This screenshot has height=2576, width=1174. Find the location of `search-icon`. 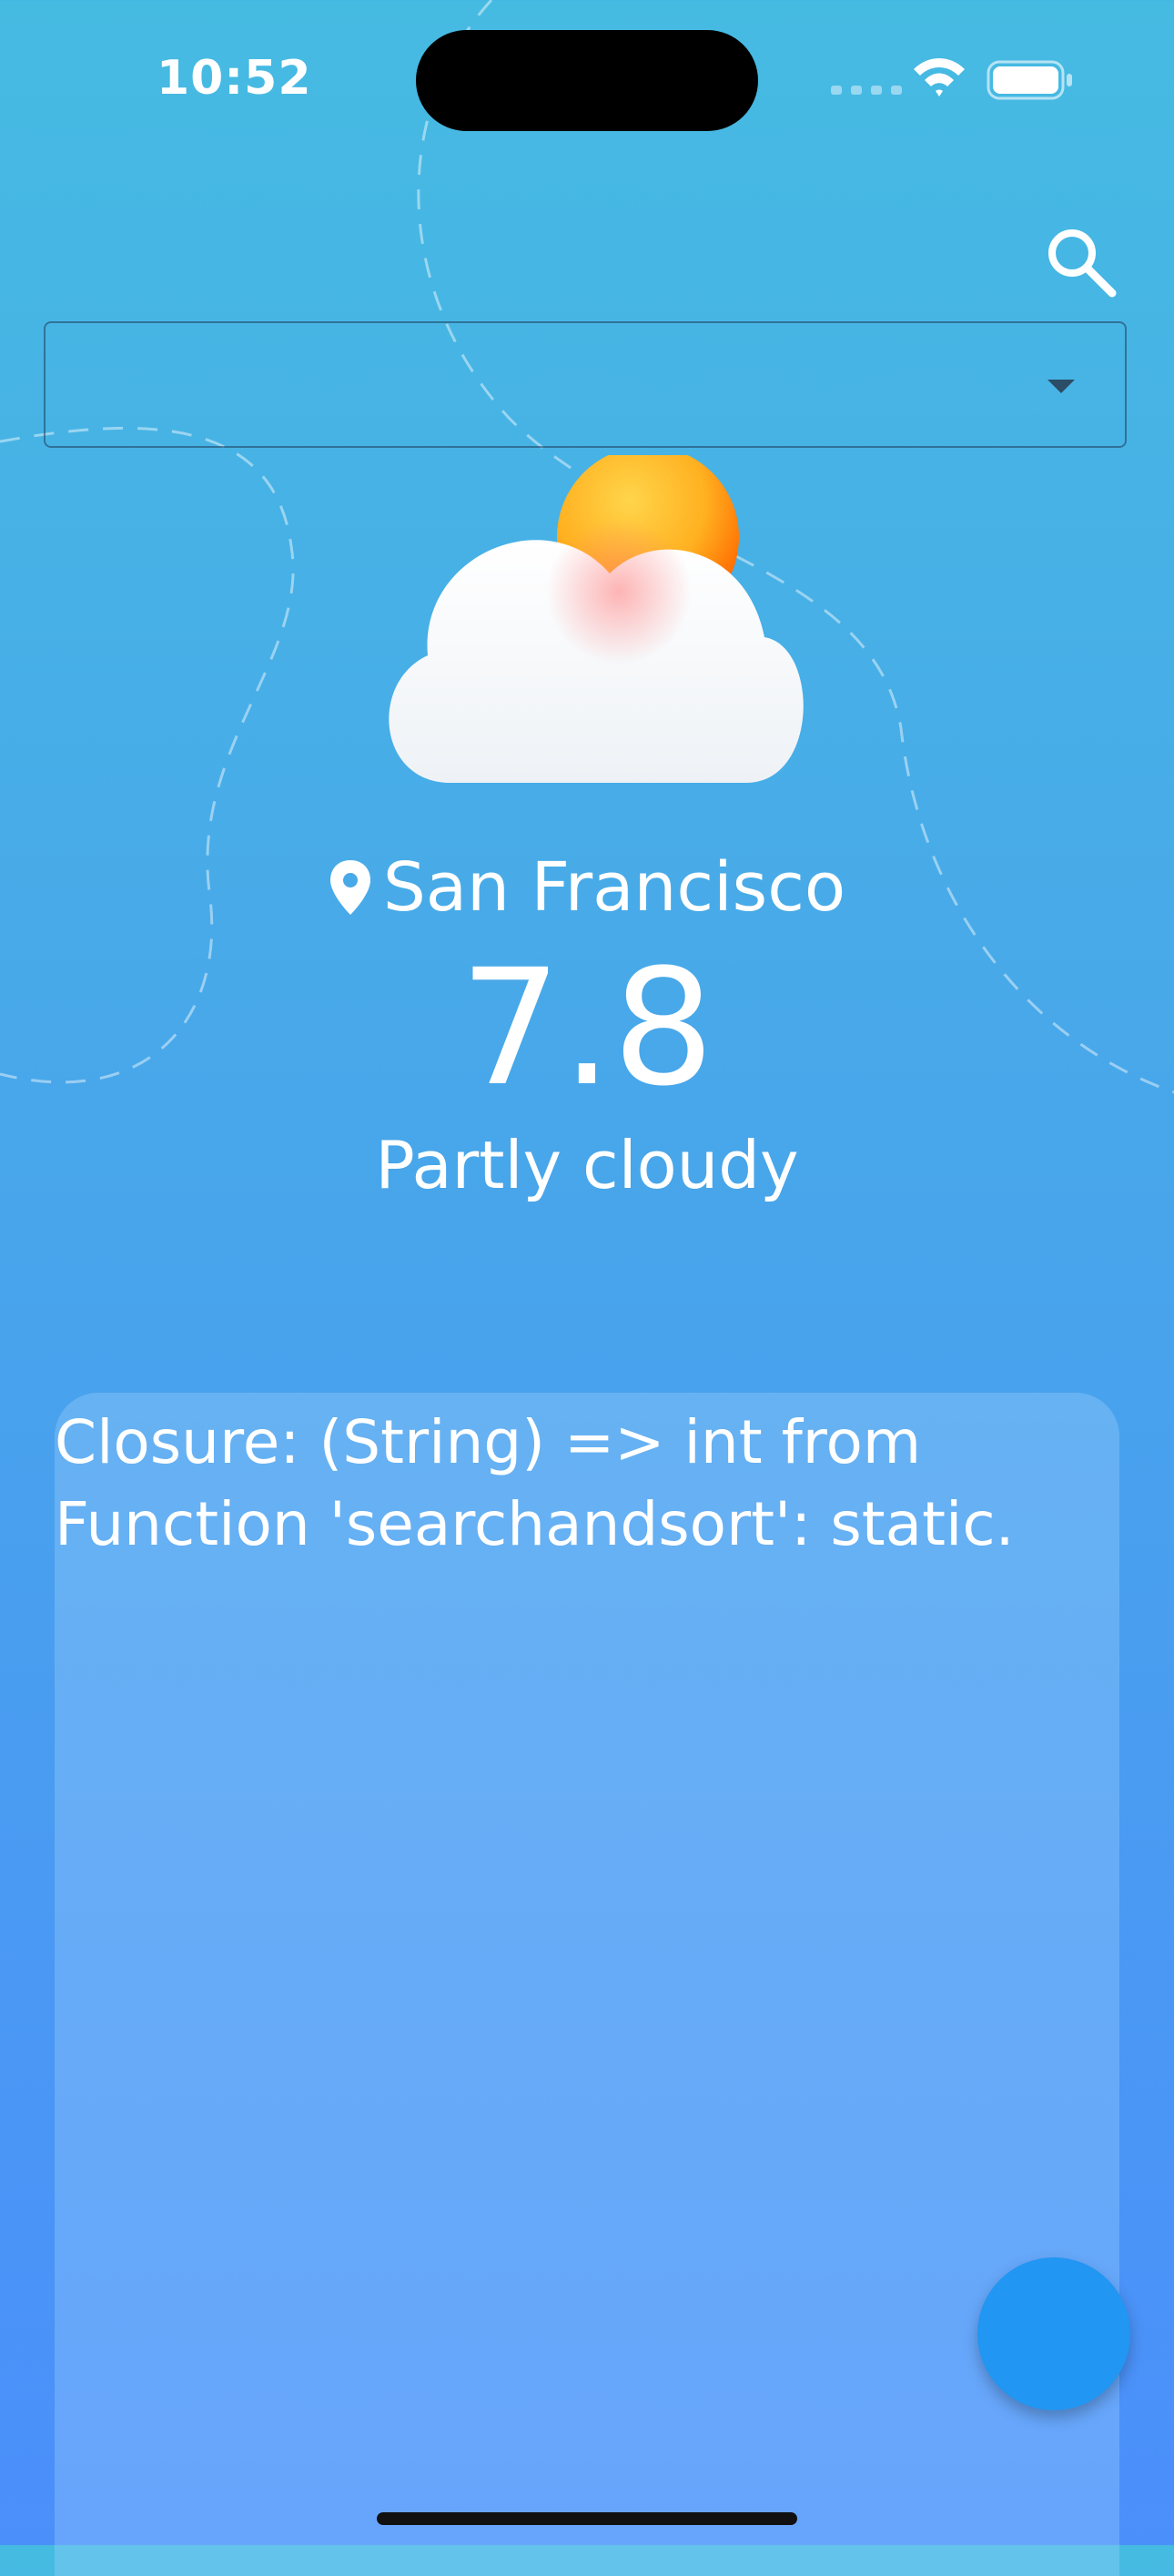

search-icon is located at coordinates (1082, 263).